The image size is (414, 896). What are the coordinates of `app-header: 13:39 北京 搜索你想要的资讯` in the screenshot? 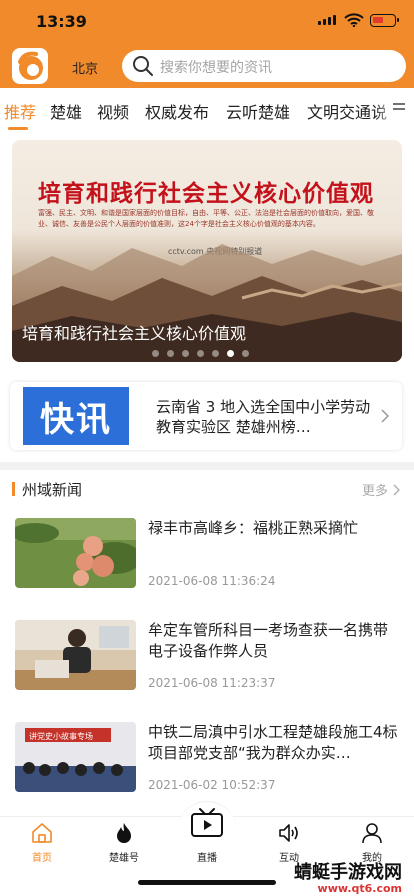 It's located at (207, 44).